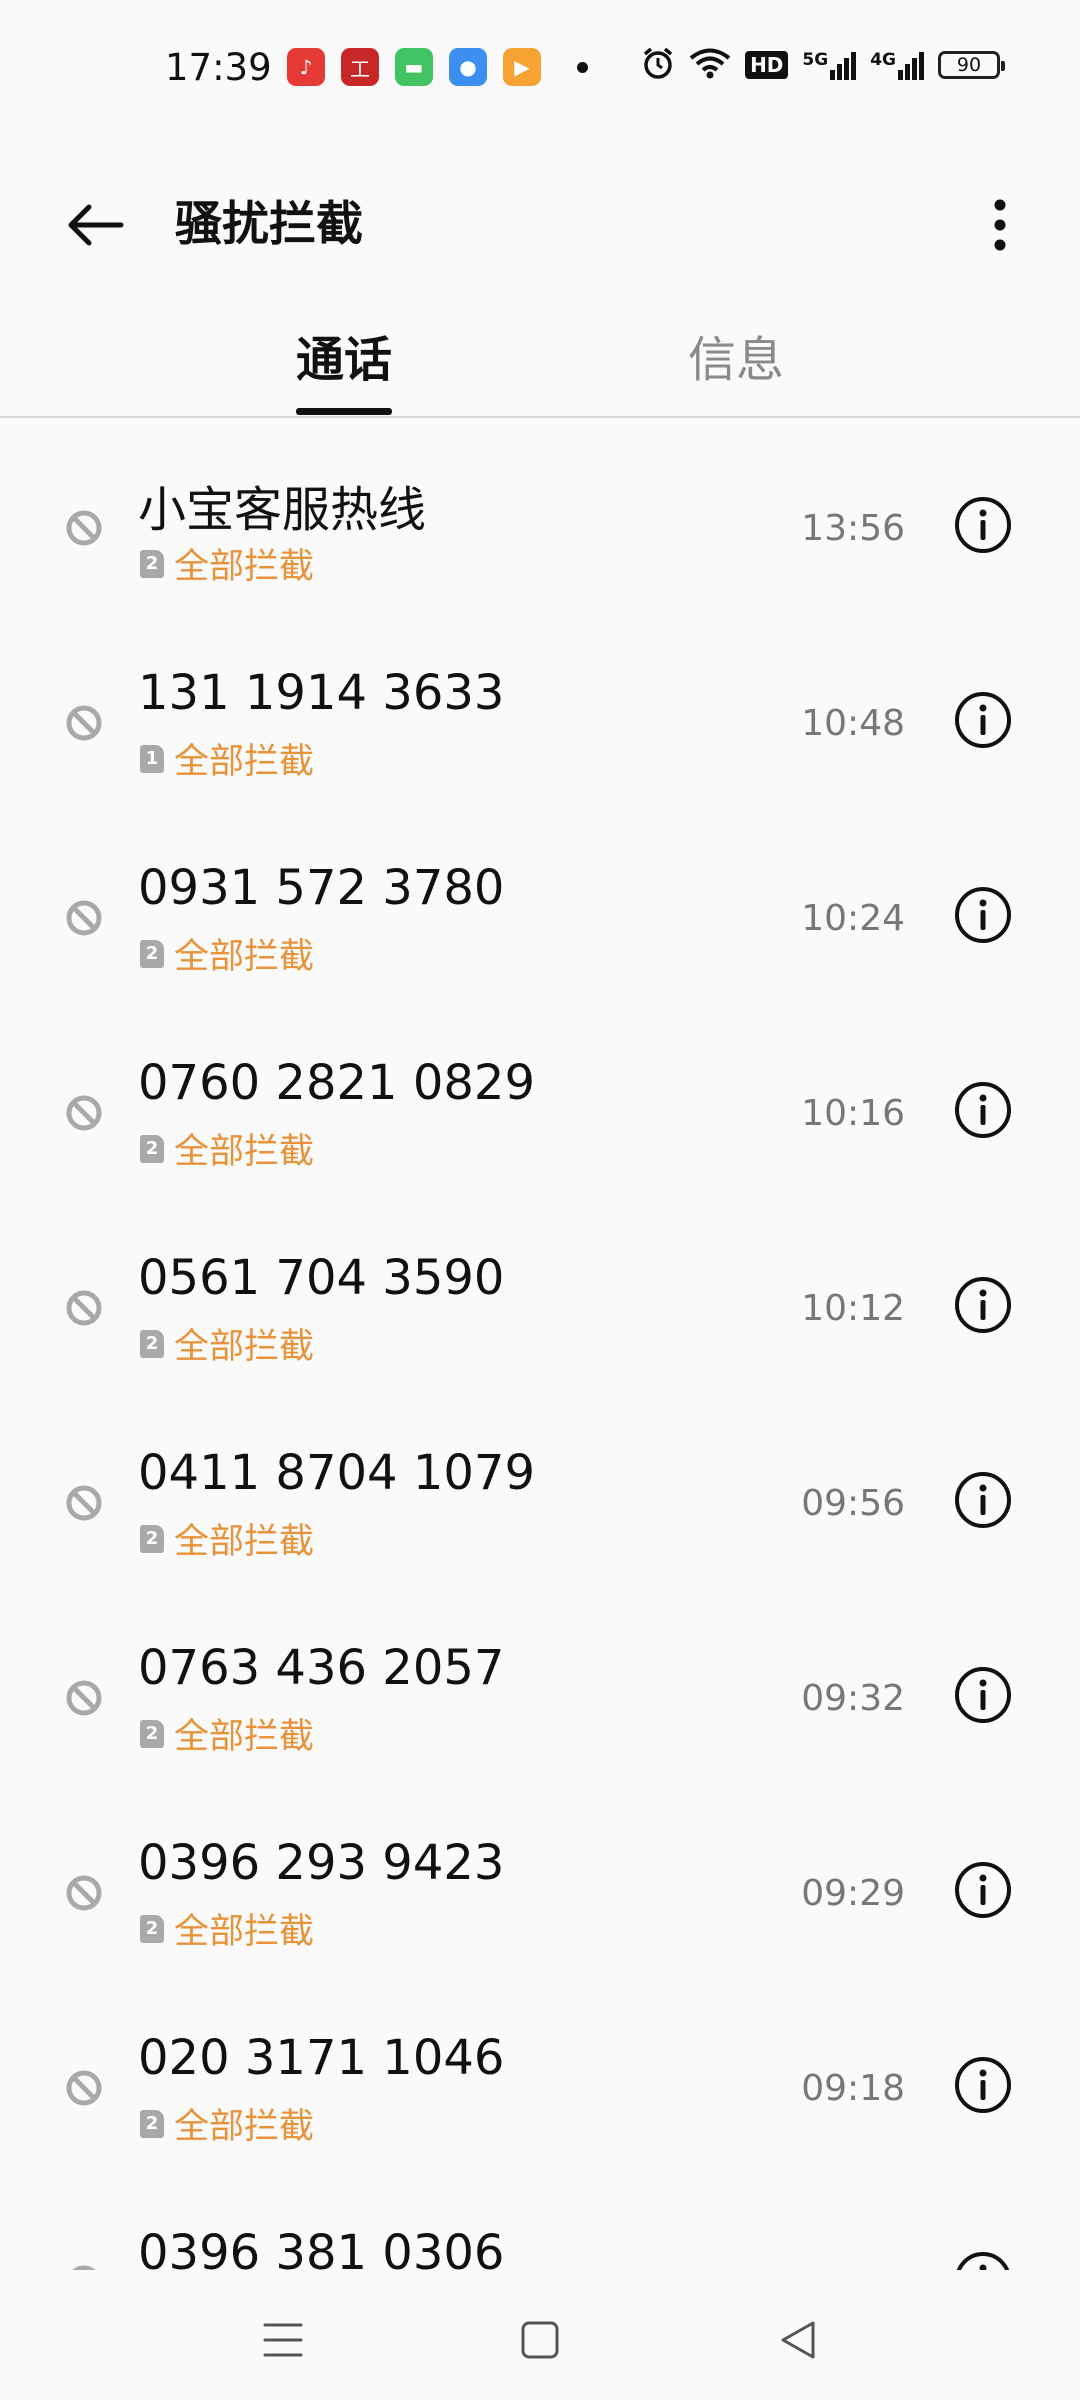  I want to click on back-arrow-icon, so click(96, 225).